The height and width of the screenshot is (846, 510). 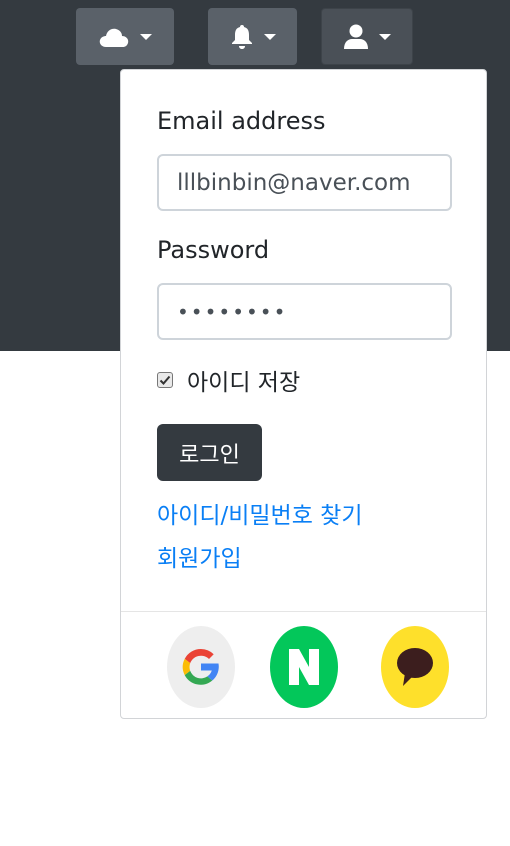 I want to click on email-label: Email address, so click(x=241, y=121).